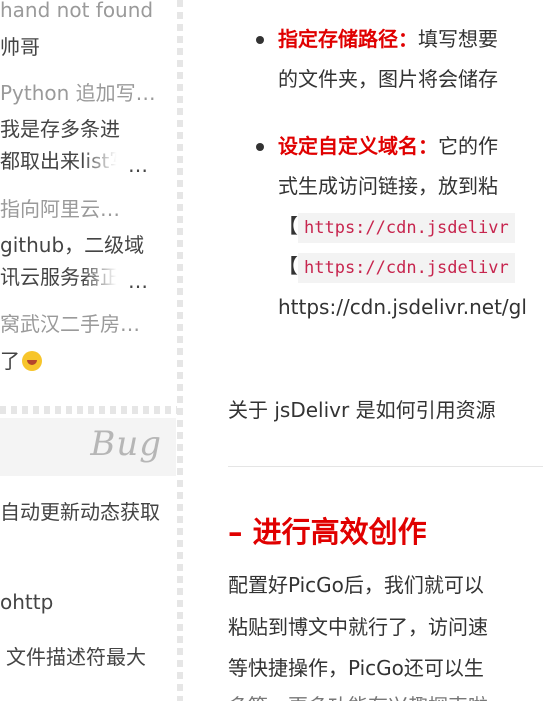 The width and height of the screenshot is (543, 701). Describe the element at coordinates (180, 350) in the screenshot. I see `sidebar-divider` at that location.